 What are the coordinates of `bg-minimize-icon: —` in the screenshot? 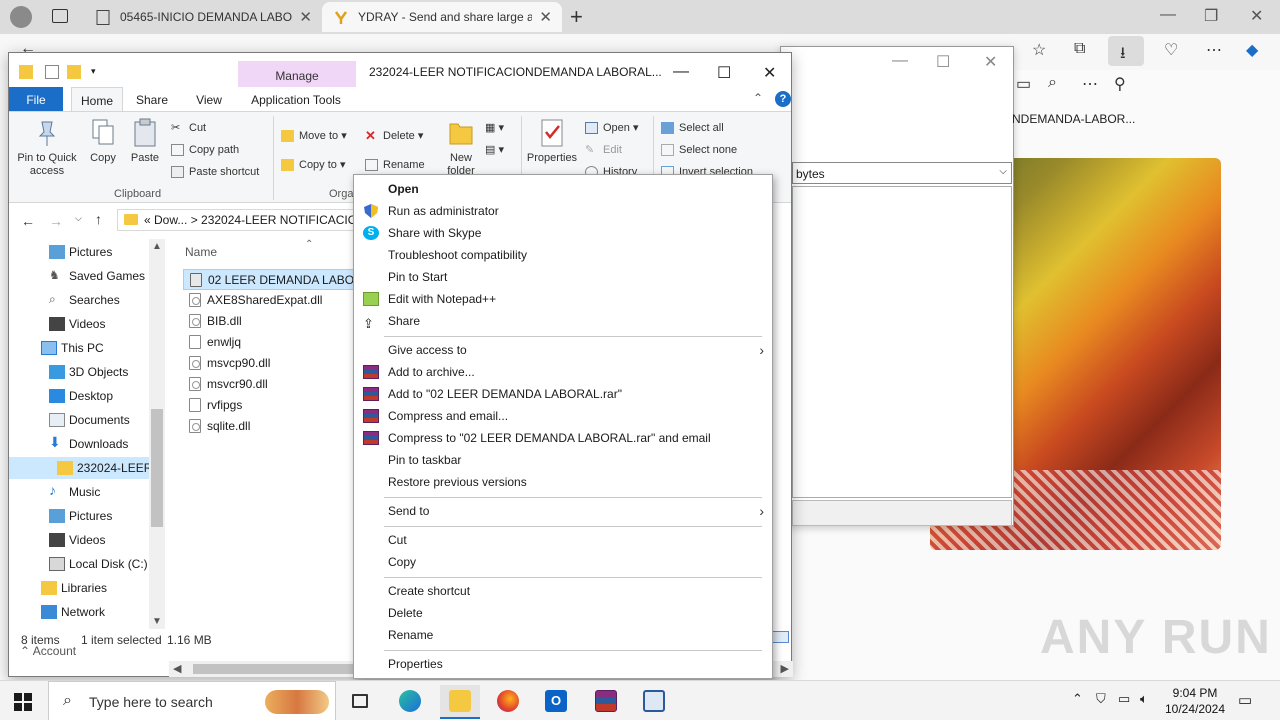 It's located at (900, 61).